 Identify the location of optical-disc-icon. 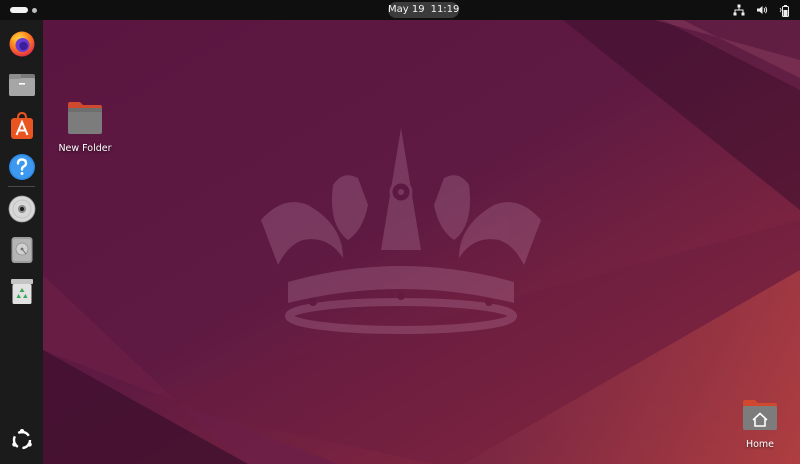
(21, 208).